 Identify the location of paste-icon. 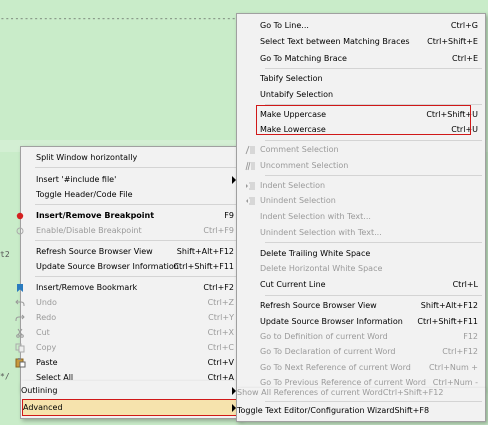
(20, 363).